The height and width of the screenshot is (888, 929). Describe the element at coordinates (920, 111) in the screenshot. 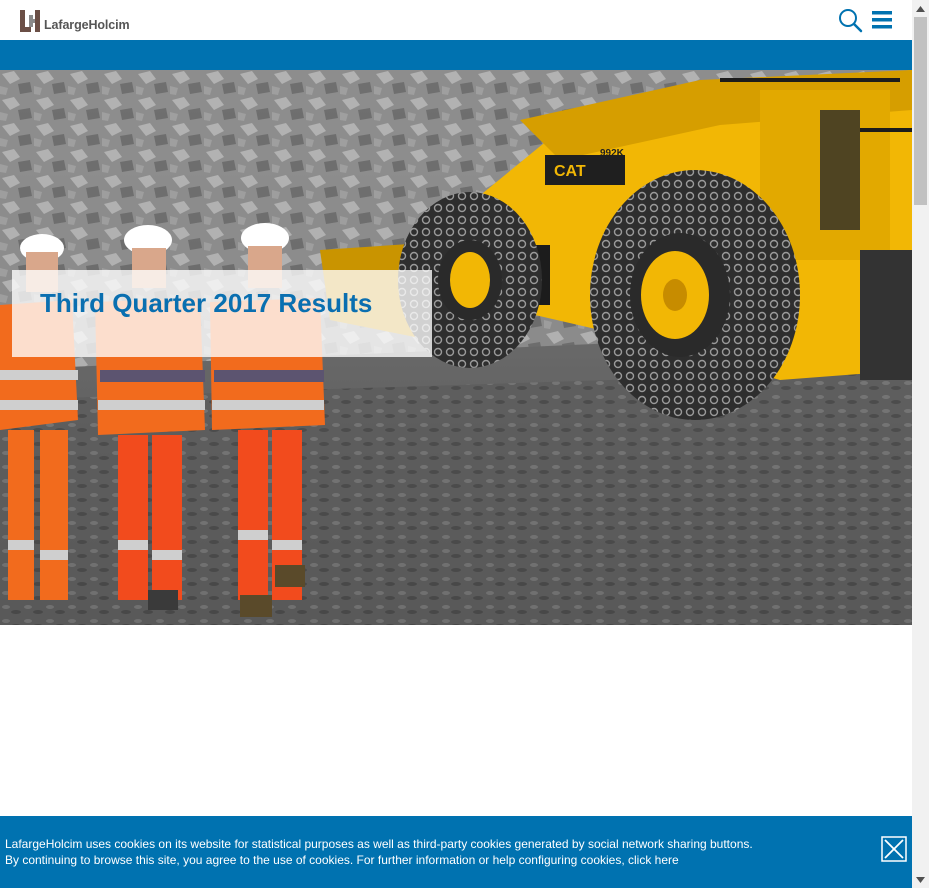

I see `scroll-thumb` at that location.